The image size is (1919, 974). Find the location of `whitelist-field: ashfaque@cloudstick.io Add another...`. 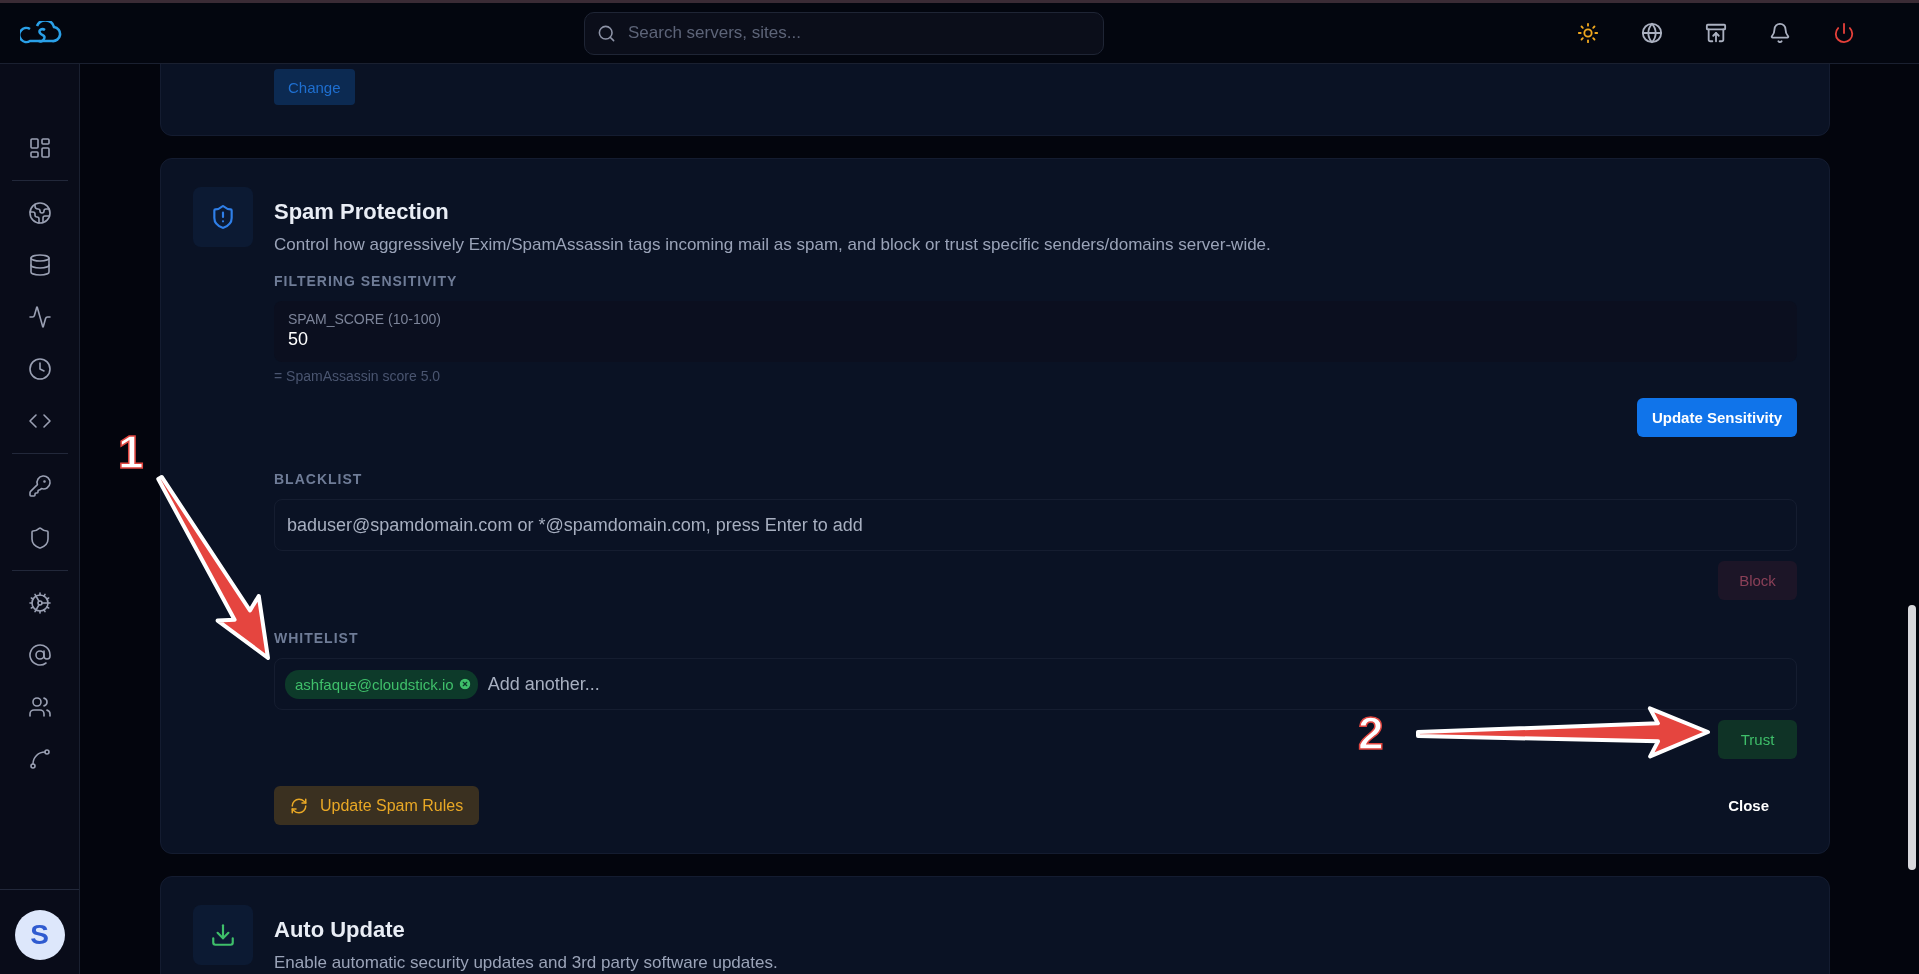

whitelist-field: ashfaque@cloudstick.io Add another... is located at coordinates (1035, 684).